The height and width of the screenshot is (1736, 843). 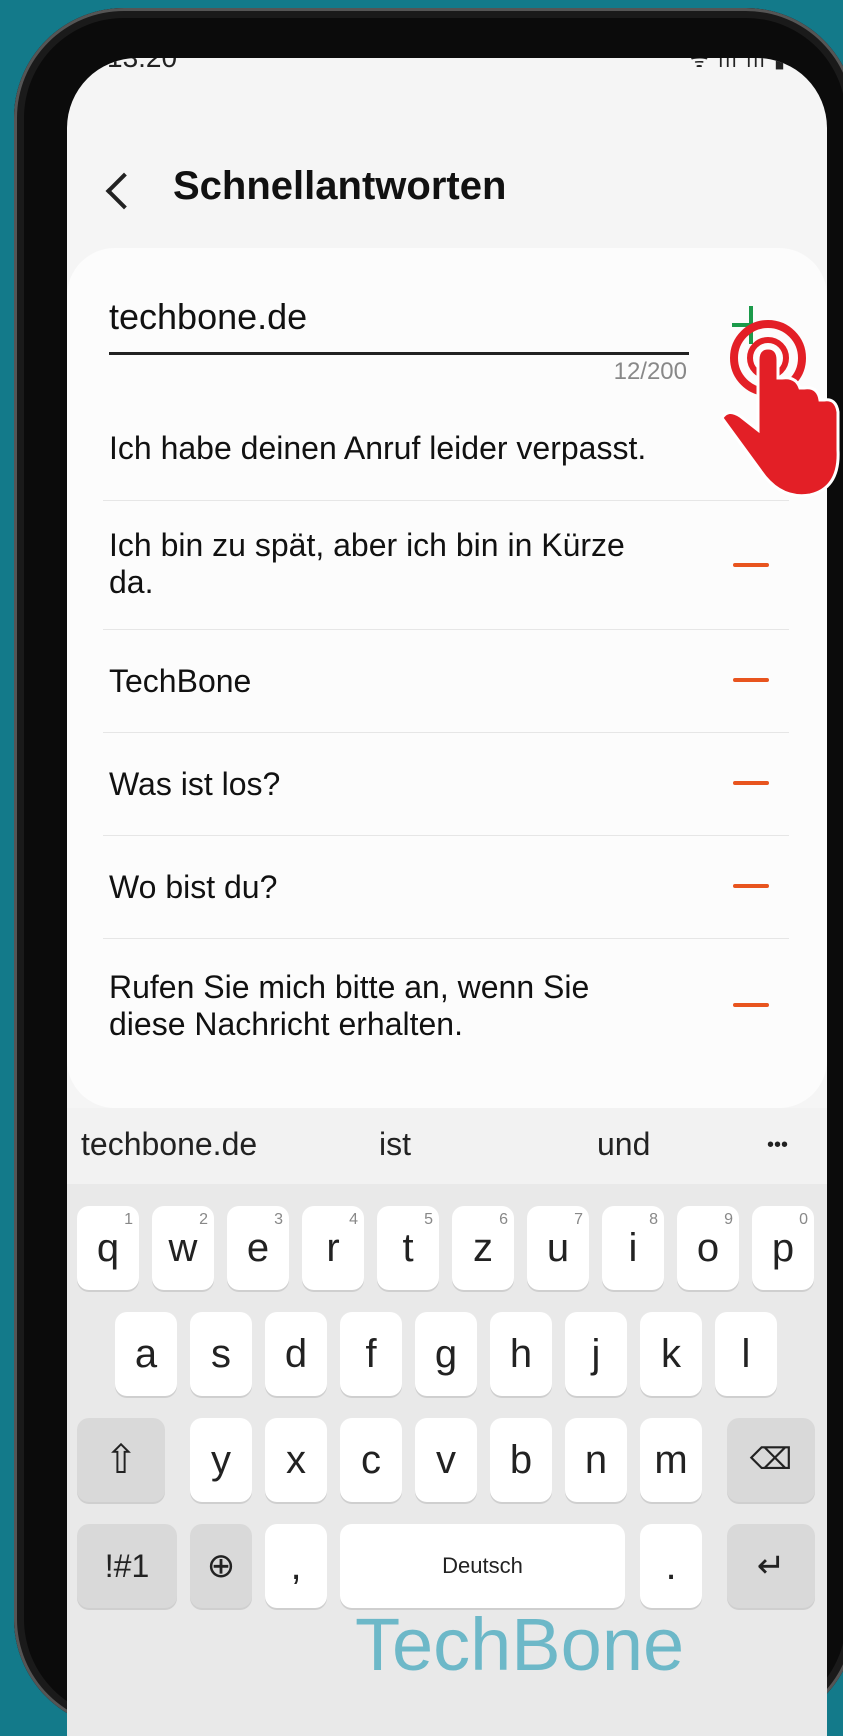 I want to click on key-j: j, so click(x=596, y=1354).